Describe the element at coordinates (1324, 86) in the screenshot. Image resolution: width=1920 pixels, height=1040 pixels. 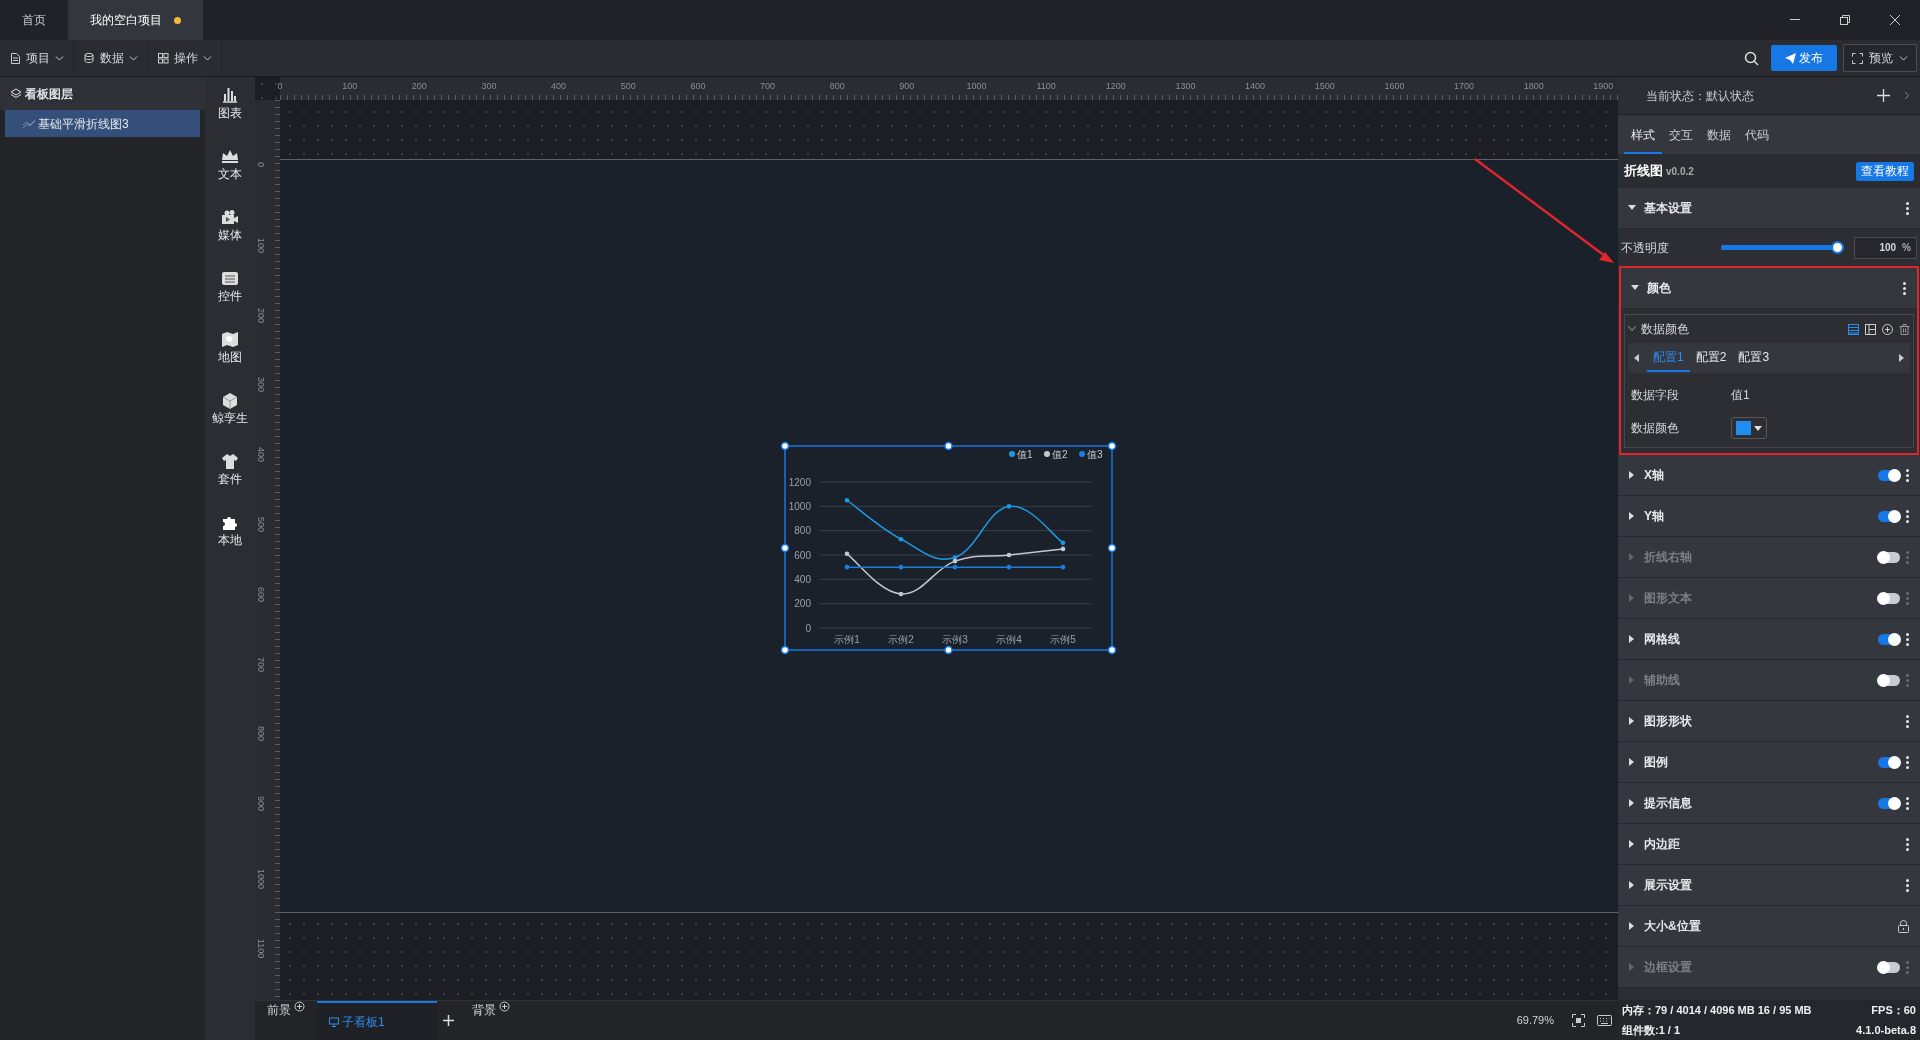
I see `ruler-label: 1500` at that location.